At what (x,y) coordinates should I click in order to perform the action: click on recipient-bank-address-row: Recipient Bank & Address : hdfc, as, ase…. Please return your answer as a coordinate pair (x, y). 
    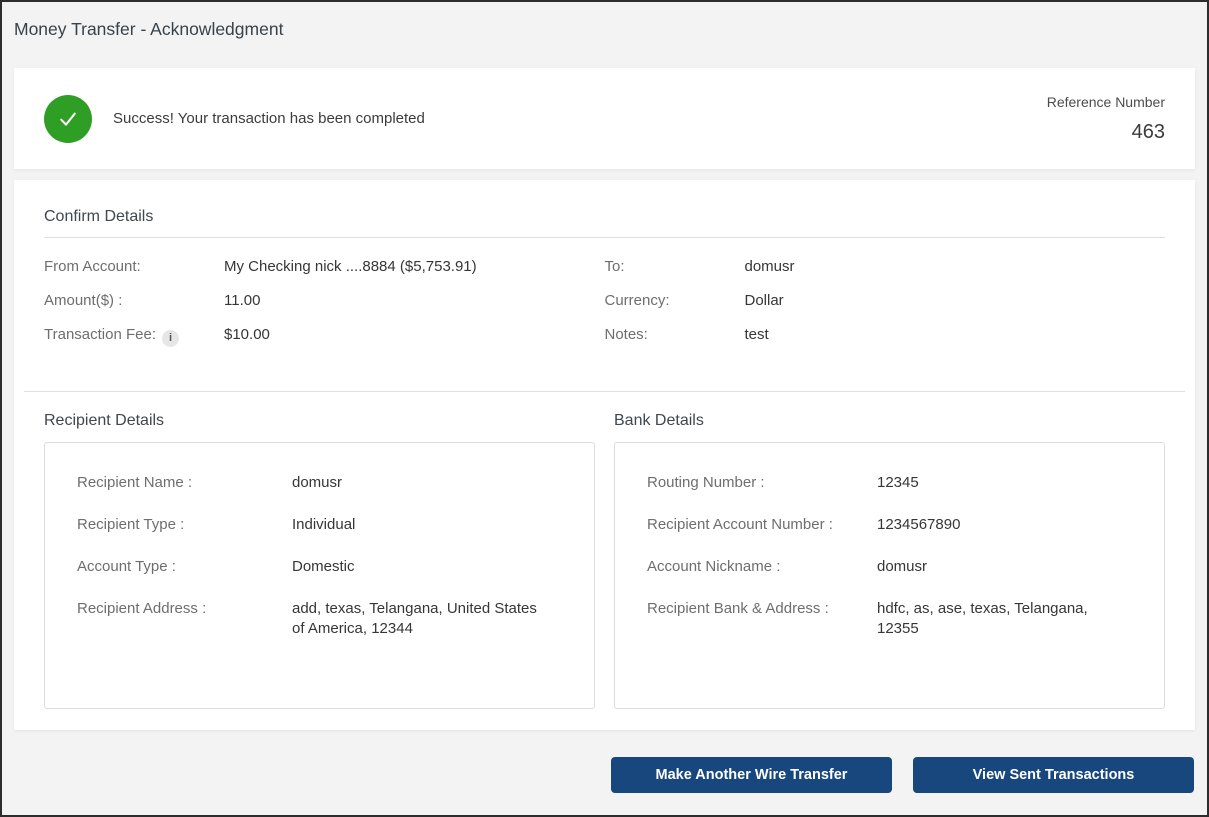
    Looking at the image, I should click on (889, 619).